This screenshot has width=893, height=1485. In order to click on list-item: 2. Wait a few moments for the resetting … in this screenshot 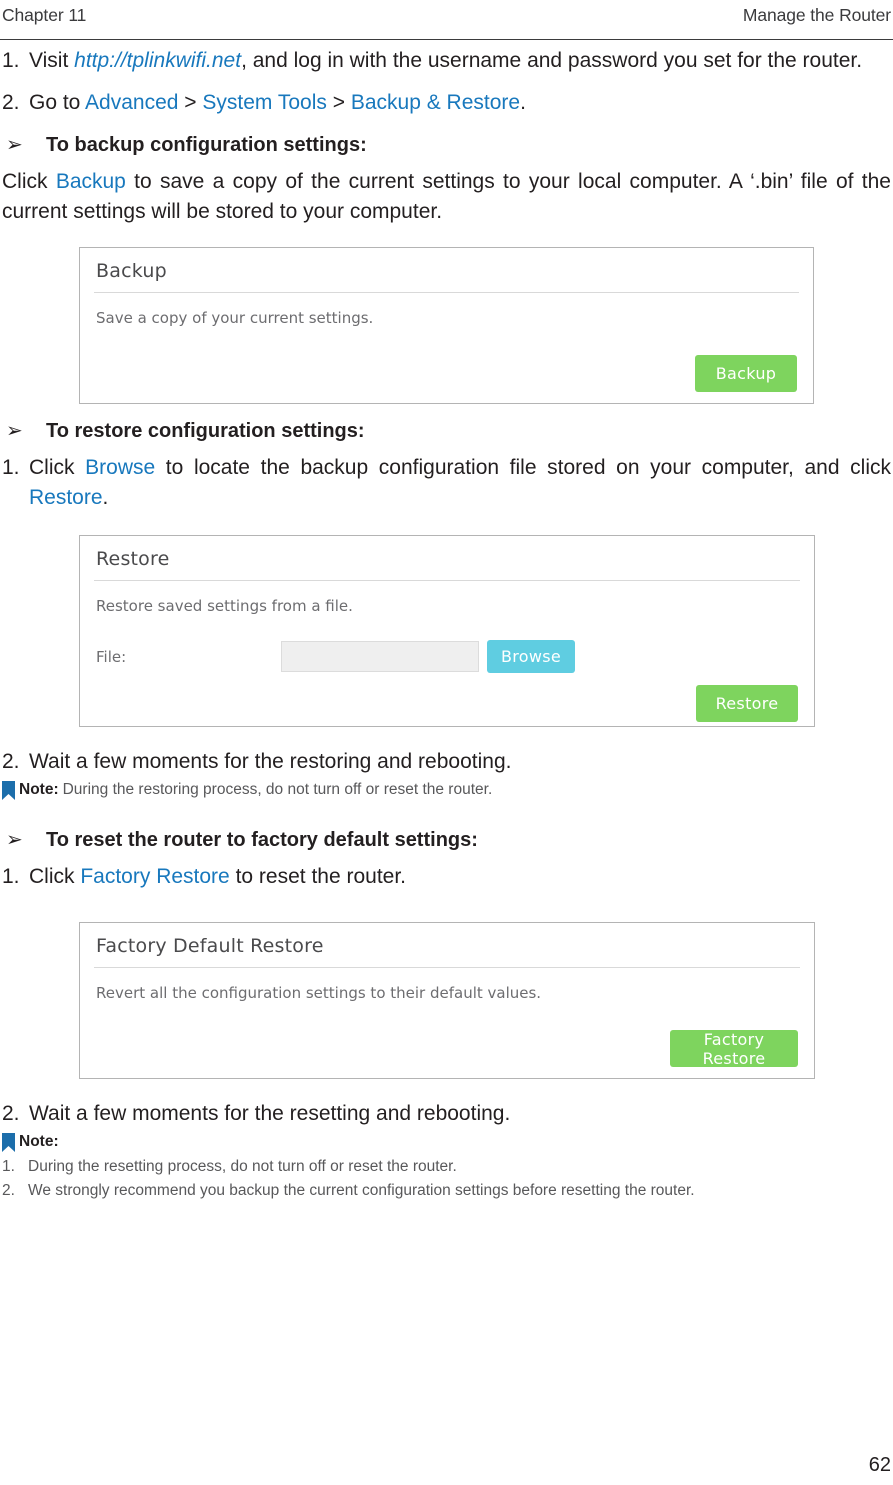, I will do `click(446, 1114)`.